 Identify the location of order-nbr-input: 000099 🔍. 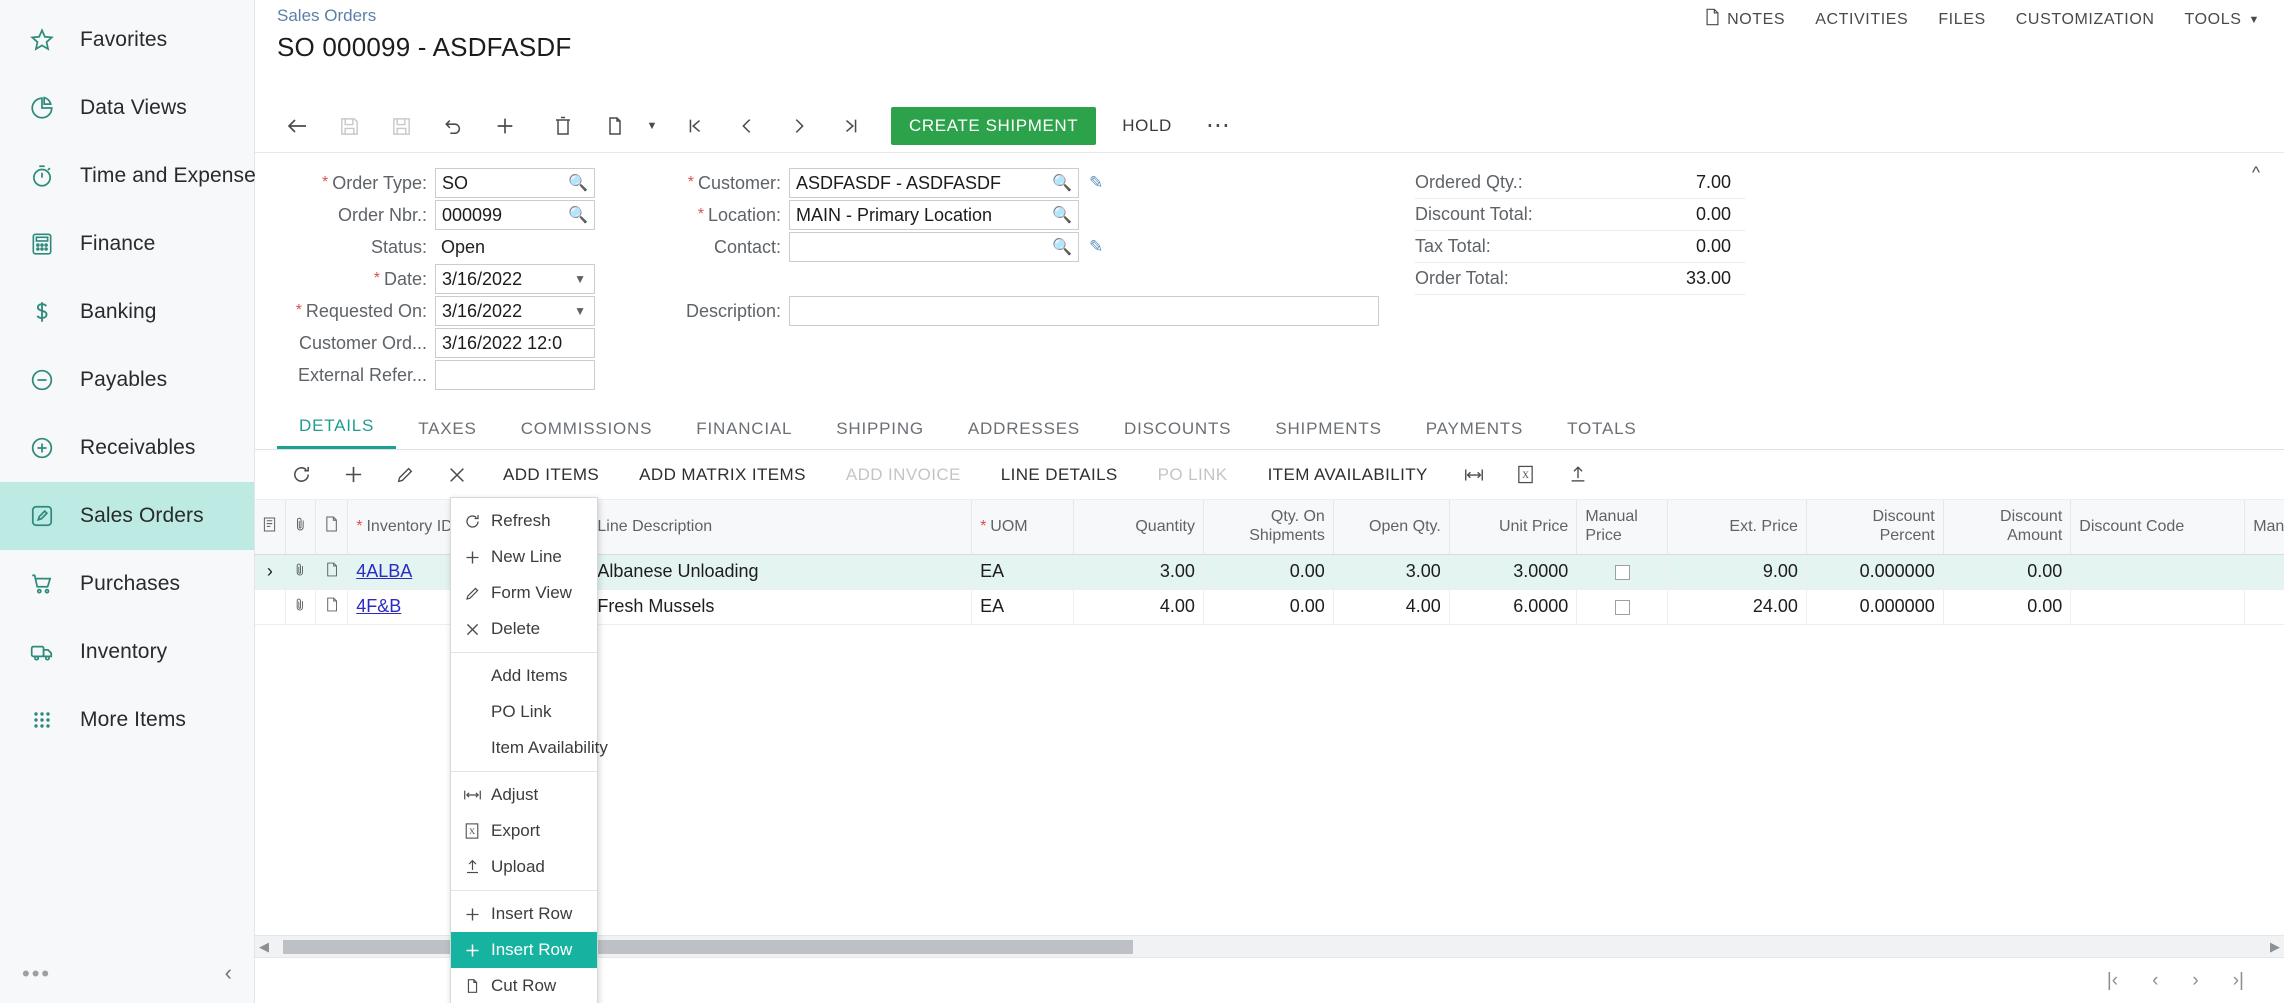
(515, 215).